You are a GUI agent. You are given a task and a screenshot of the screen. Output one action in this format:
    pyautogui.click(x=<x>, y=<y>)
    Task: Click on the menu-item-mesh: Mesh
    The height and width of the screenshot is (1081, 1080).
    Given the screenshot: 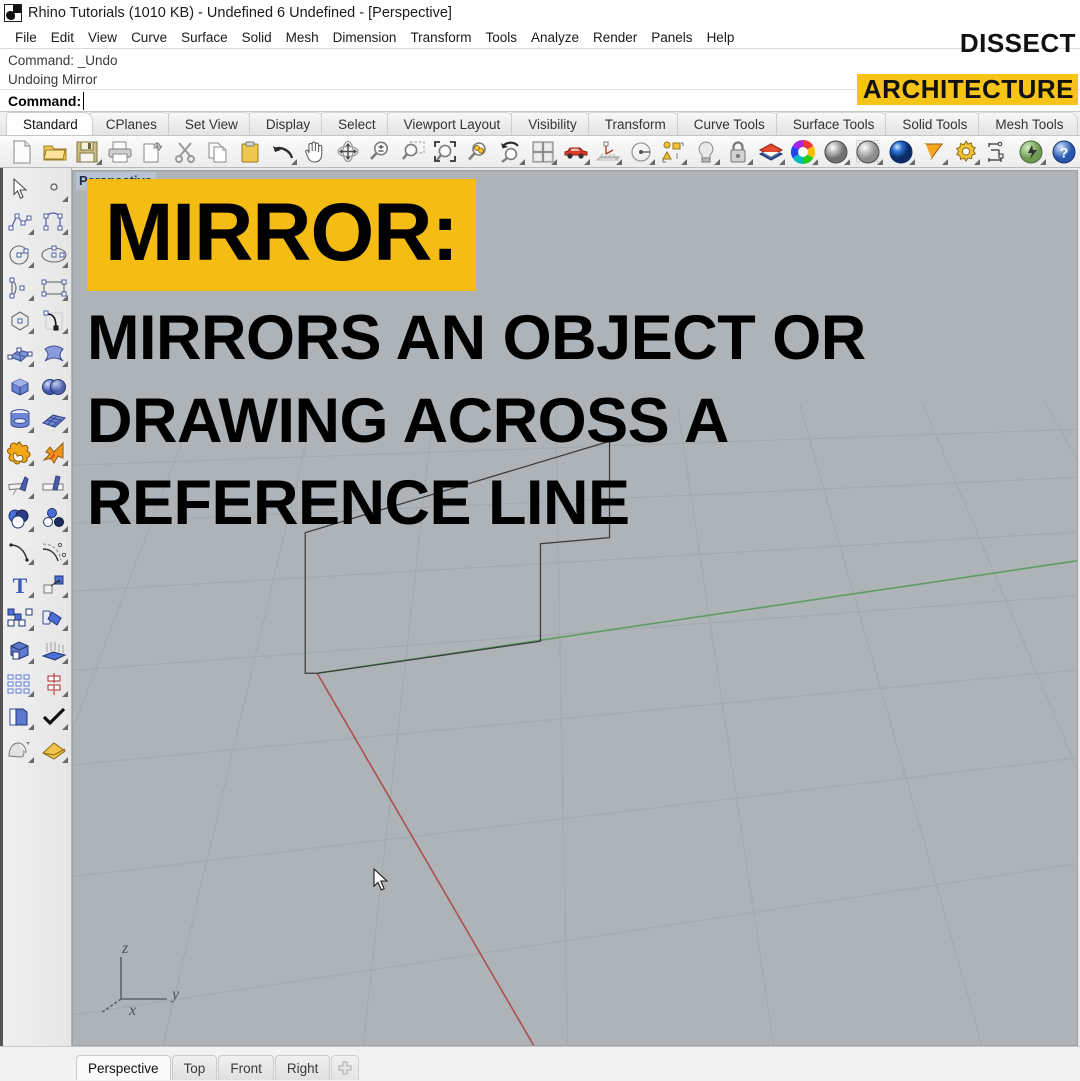 What is the action you would take?
    pyautogui.click(x=302, y=37)
    